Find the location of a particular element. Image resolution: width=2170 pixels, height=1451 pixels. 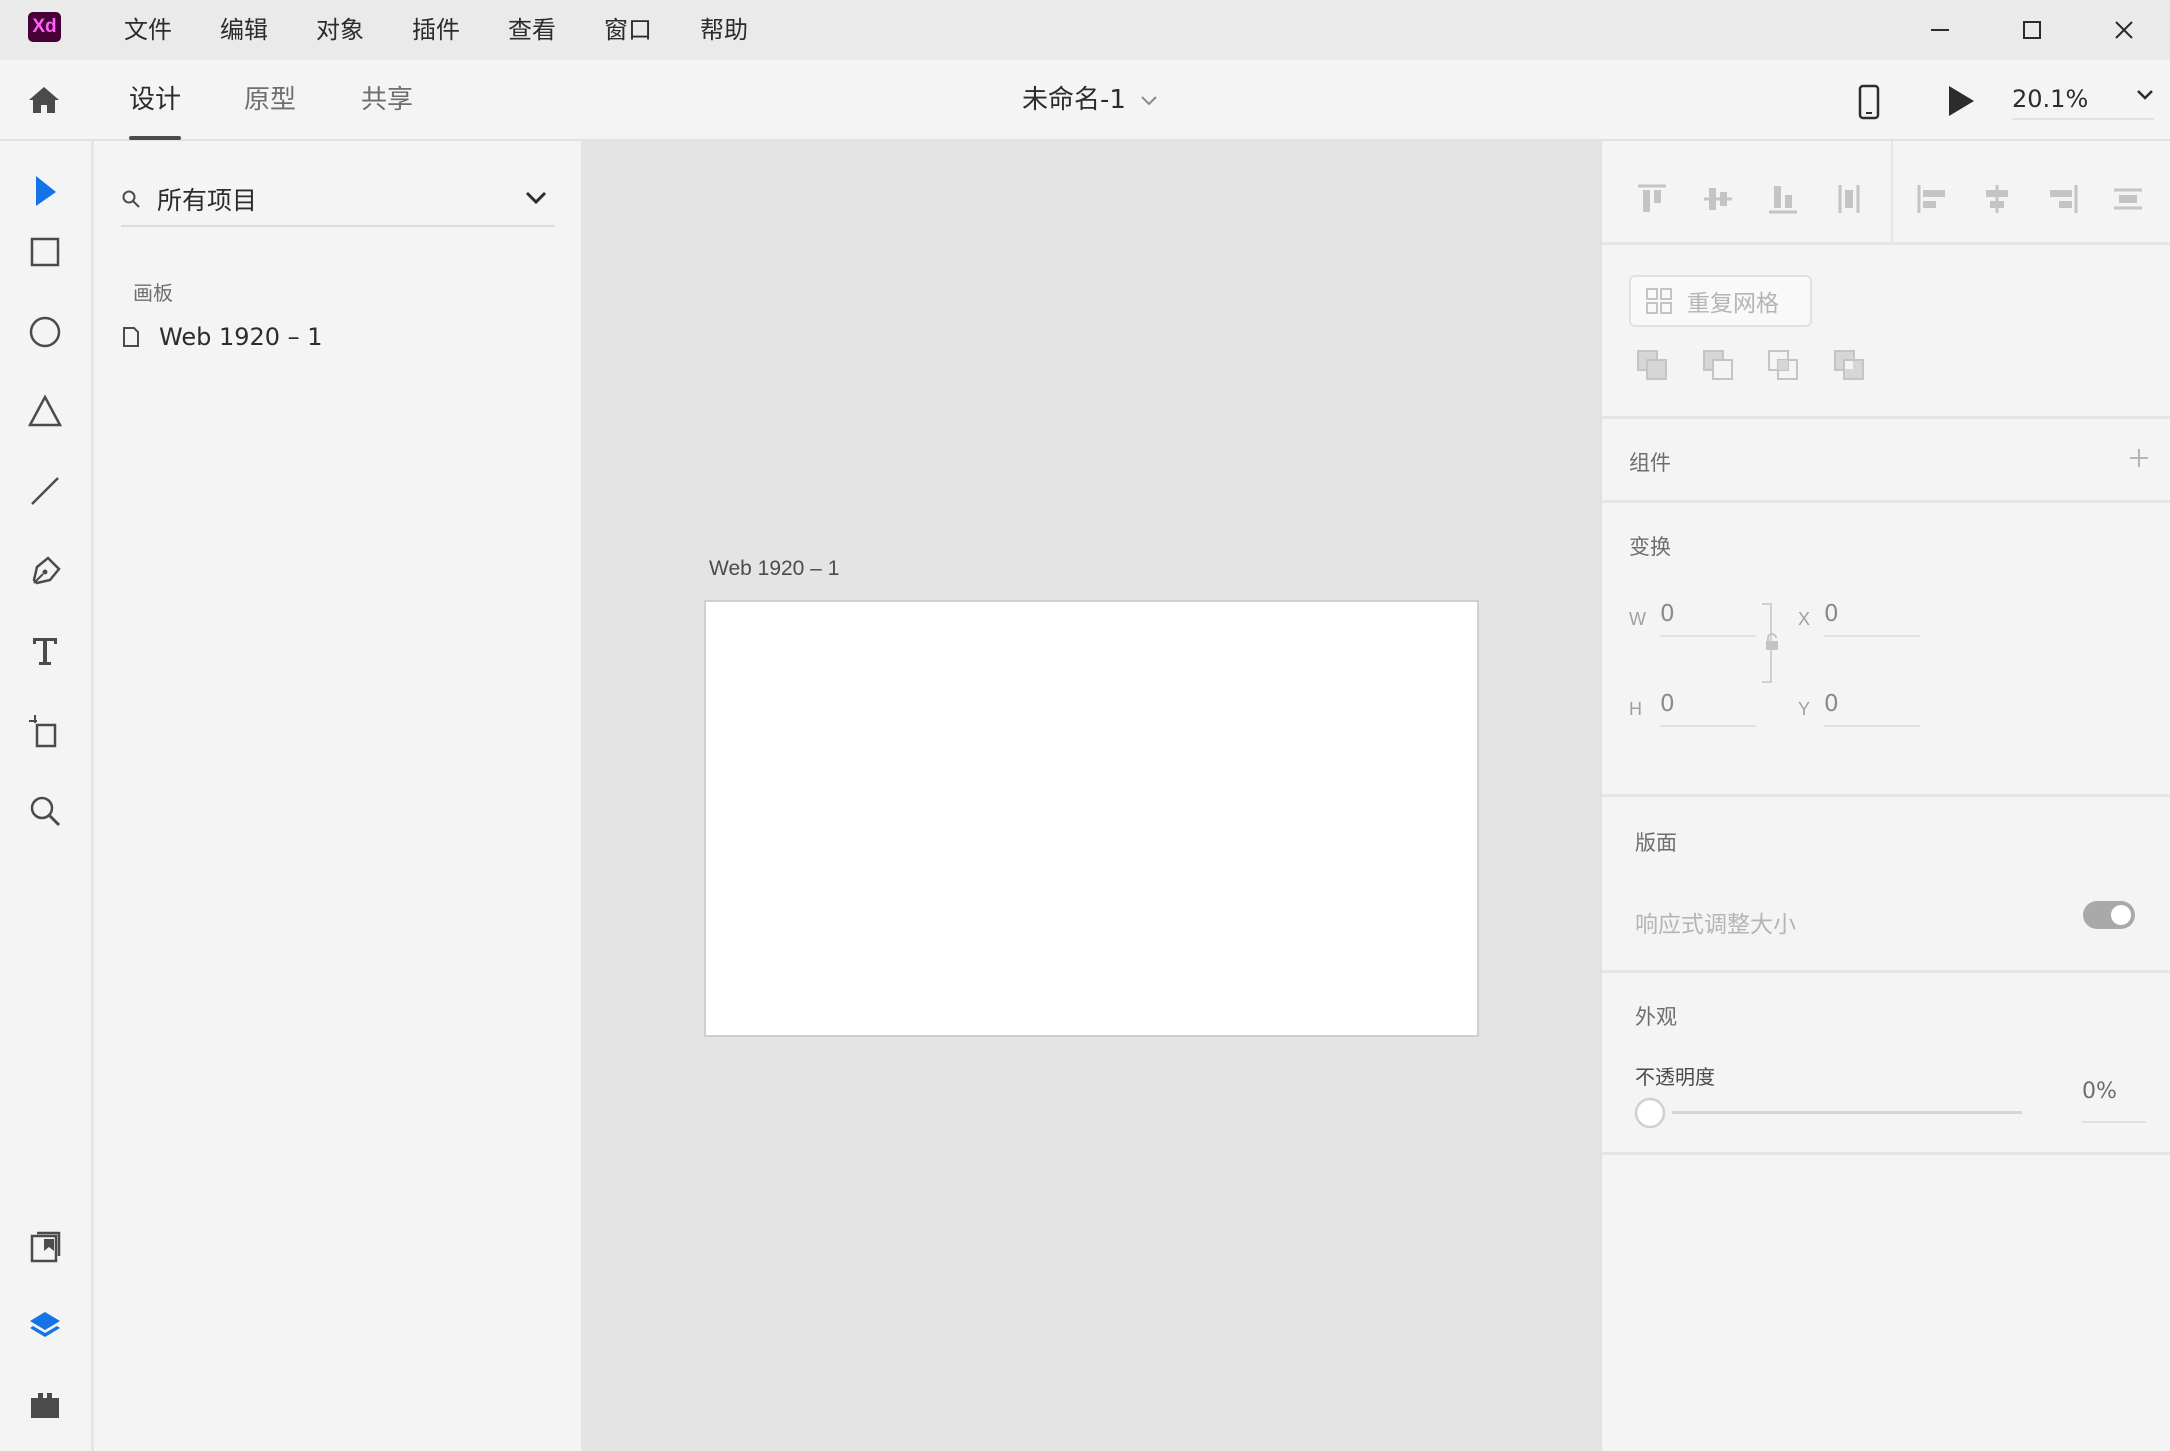

menu-edit: 编辑 is located at coordinates (244, 30).